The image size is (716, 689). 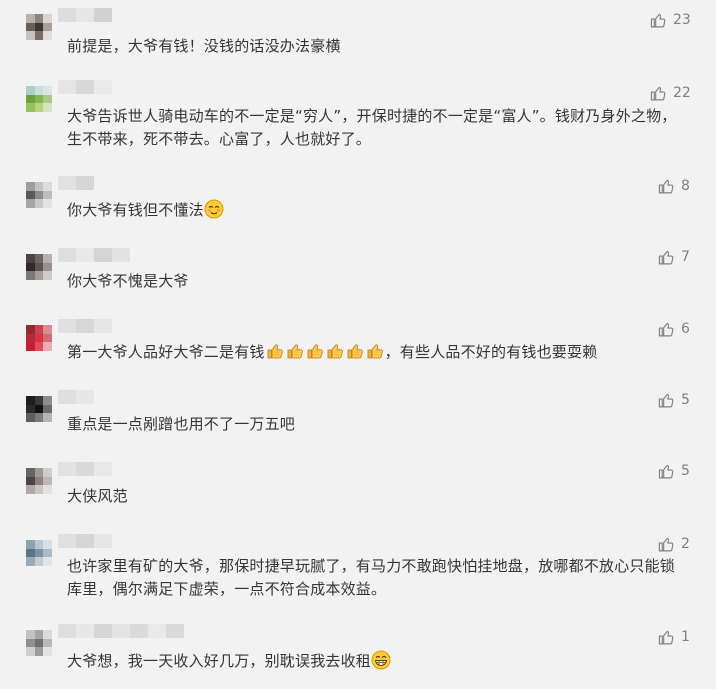 What do you see at coordinates (128, 281) in the screenshot?
I see `comment-text: 你大爷不愧是大爷` at bounding box center [128, 281].